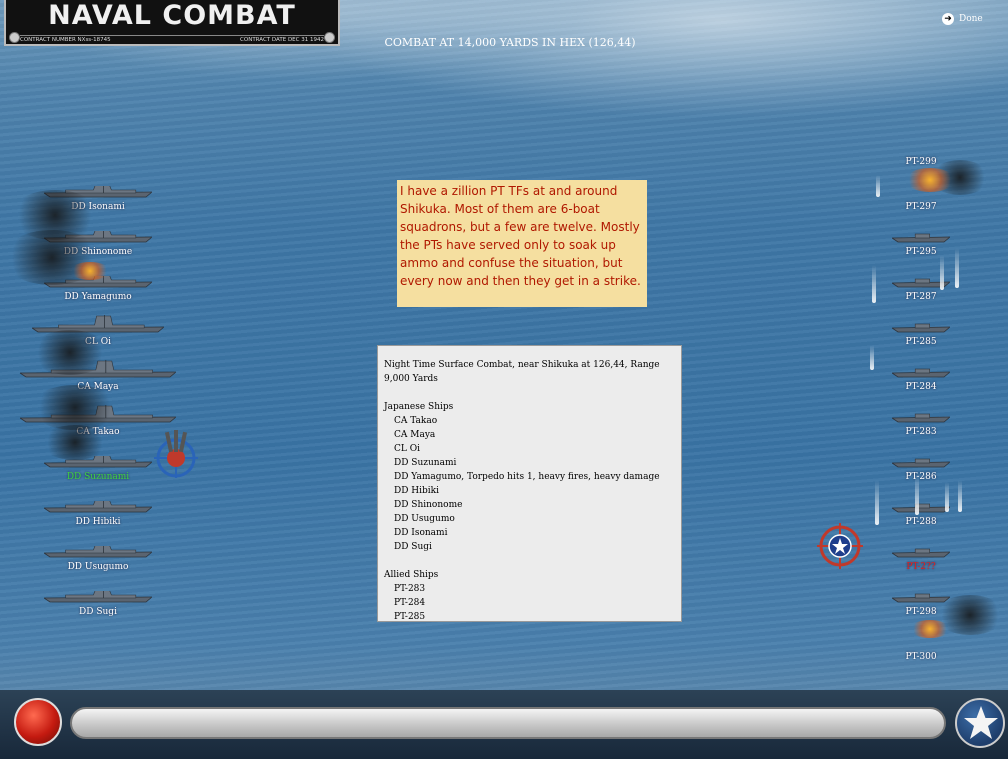 Image resolution: width=1008 pixels, height=759 pixels. Describe the element at coordinates (98, 522) in the screenshot. I see `japanese-ship-label: DD Hibiki` at that location.